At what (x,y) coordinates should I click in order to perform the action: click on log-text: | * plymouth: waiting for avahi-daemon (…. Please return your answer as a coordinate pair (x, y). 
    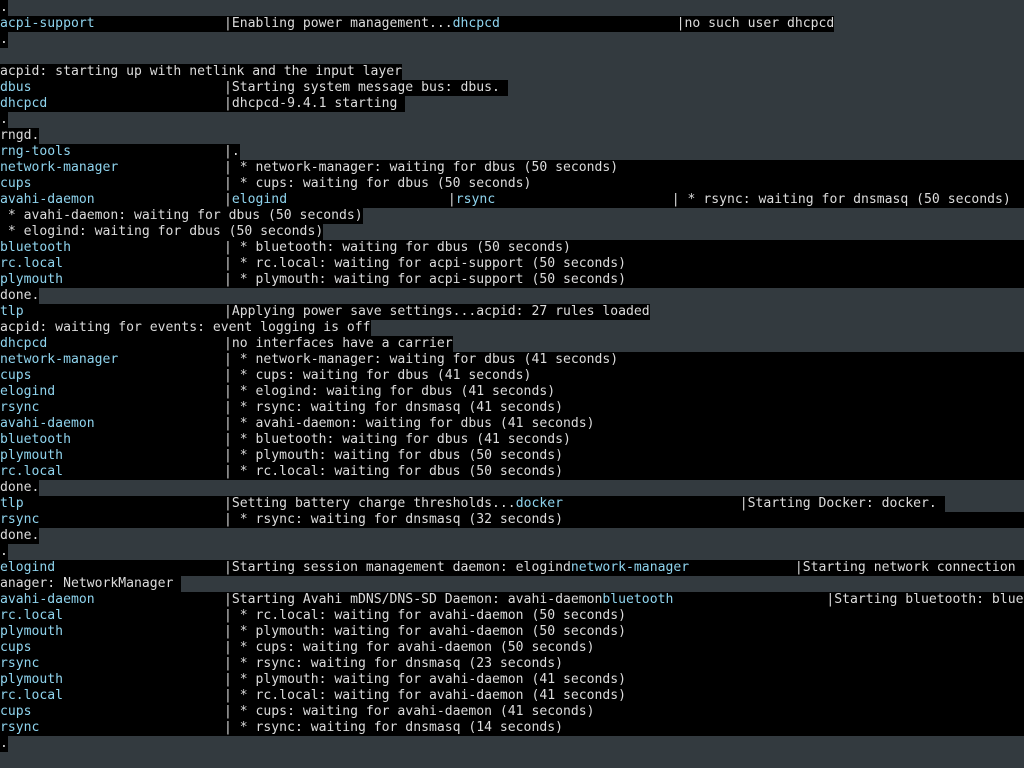
    Looking at the image, I should click on (624, 680).